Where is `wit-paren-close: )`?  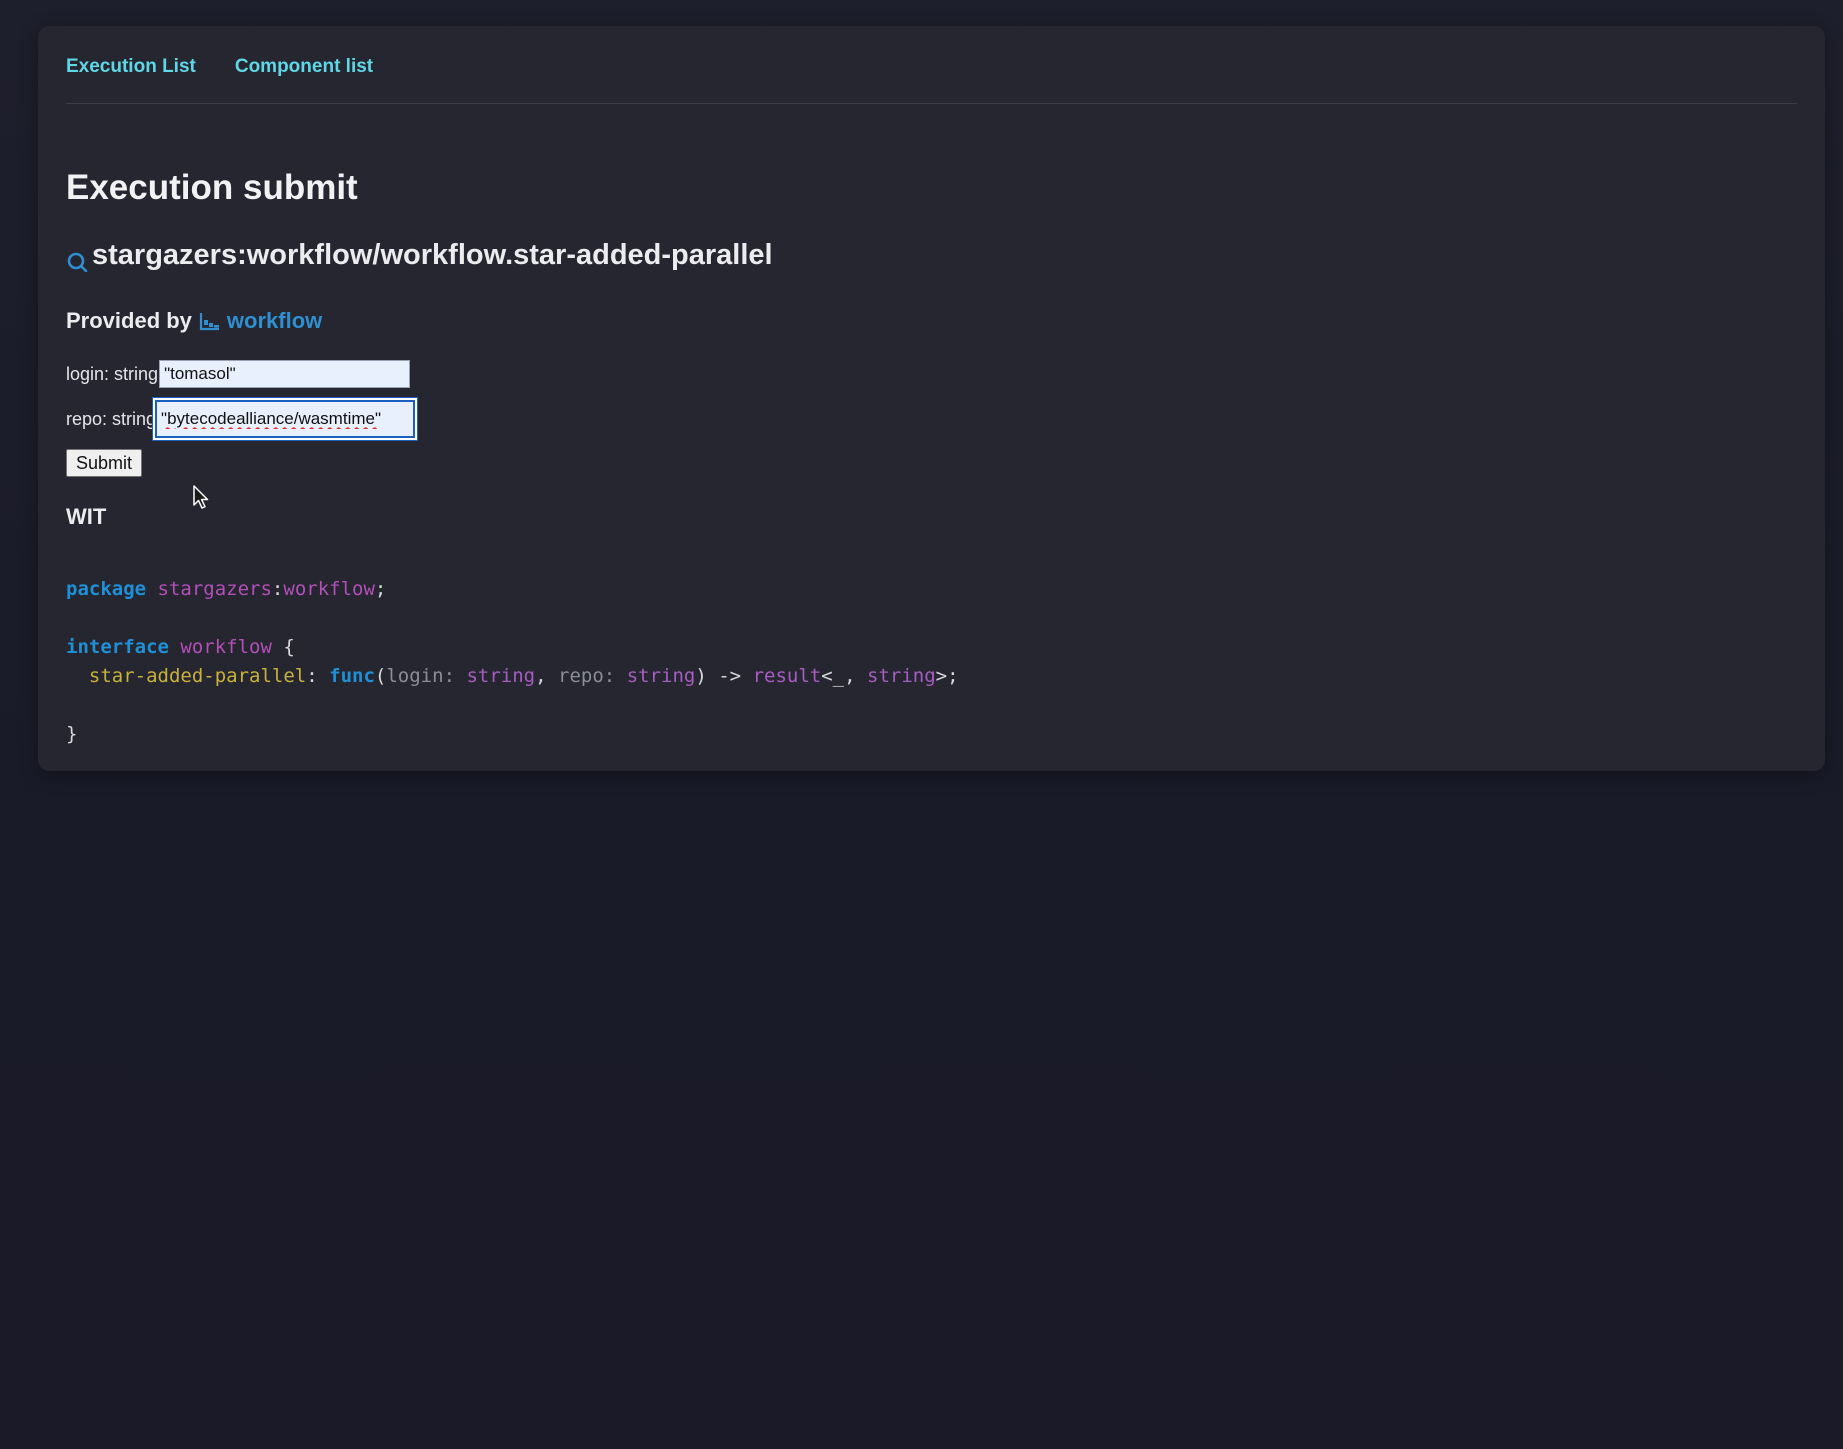
wit-paren-close: ) is located at coordinates (701, 676).